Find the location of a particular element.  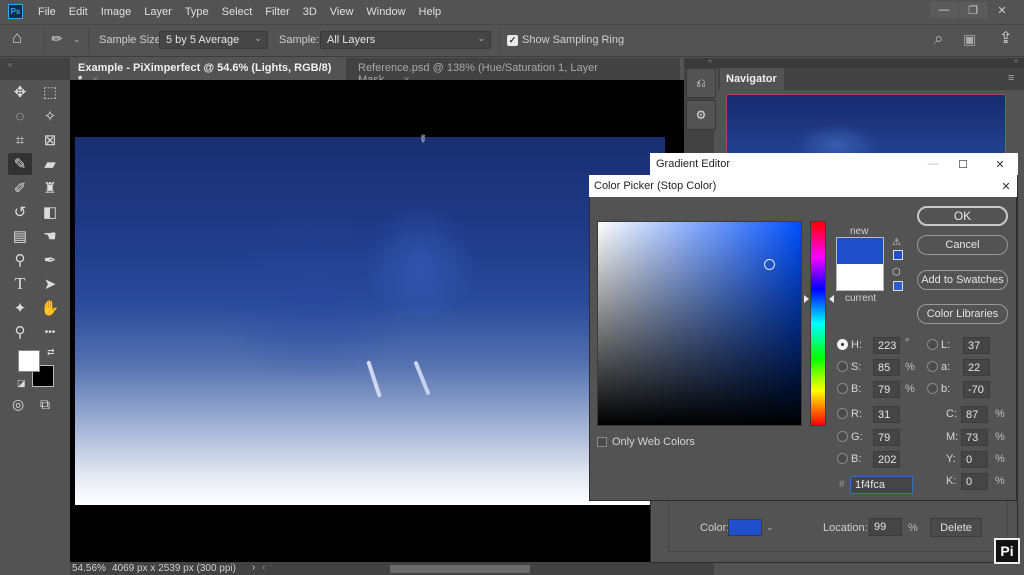

black-input: 0 is located at coordinates (974, 481).